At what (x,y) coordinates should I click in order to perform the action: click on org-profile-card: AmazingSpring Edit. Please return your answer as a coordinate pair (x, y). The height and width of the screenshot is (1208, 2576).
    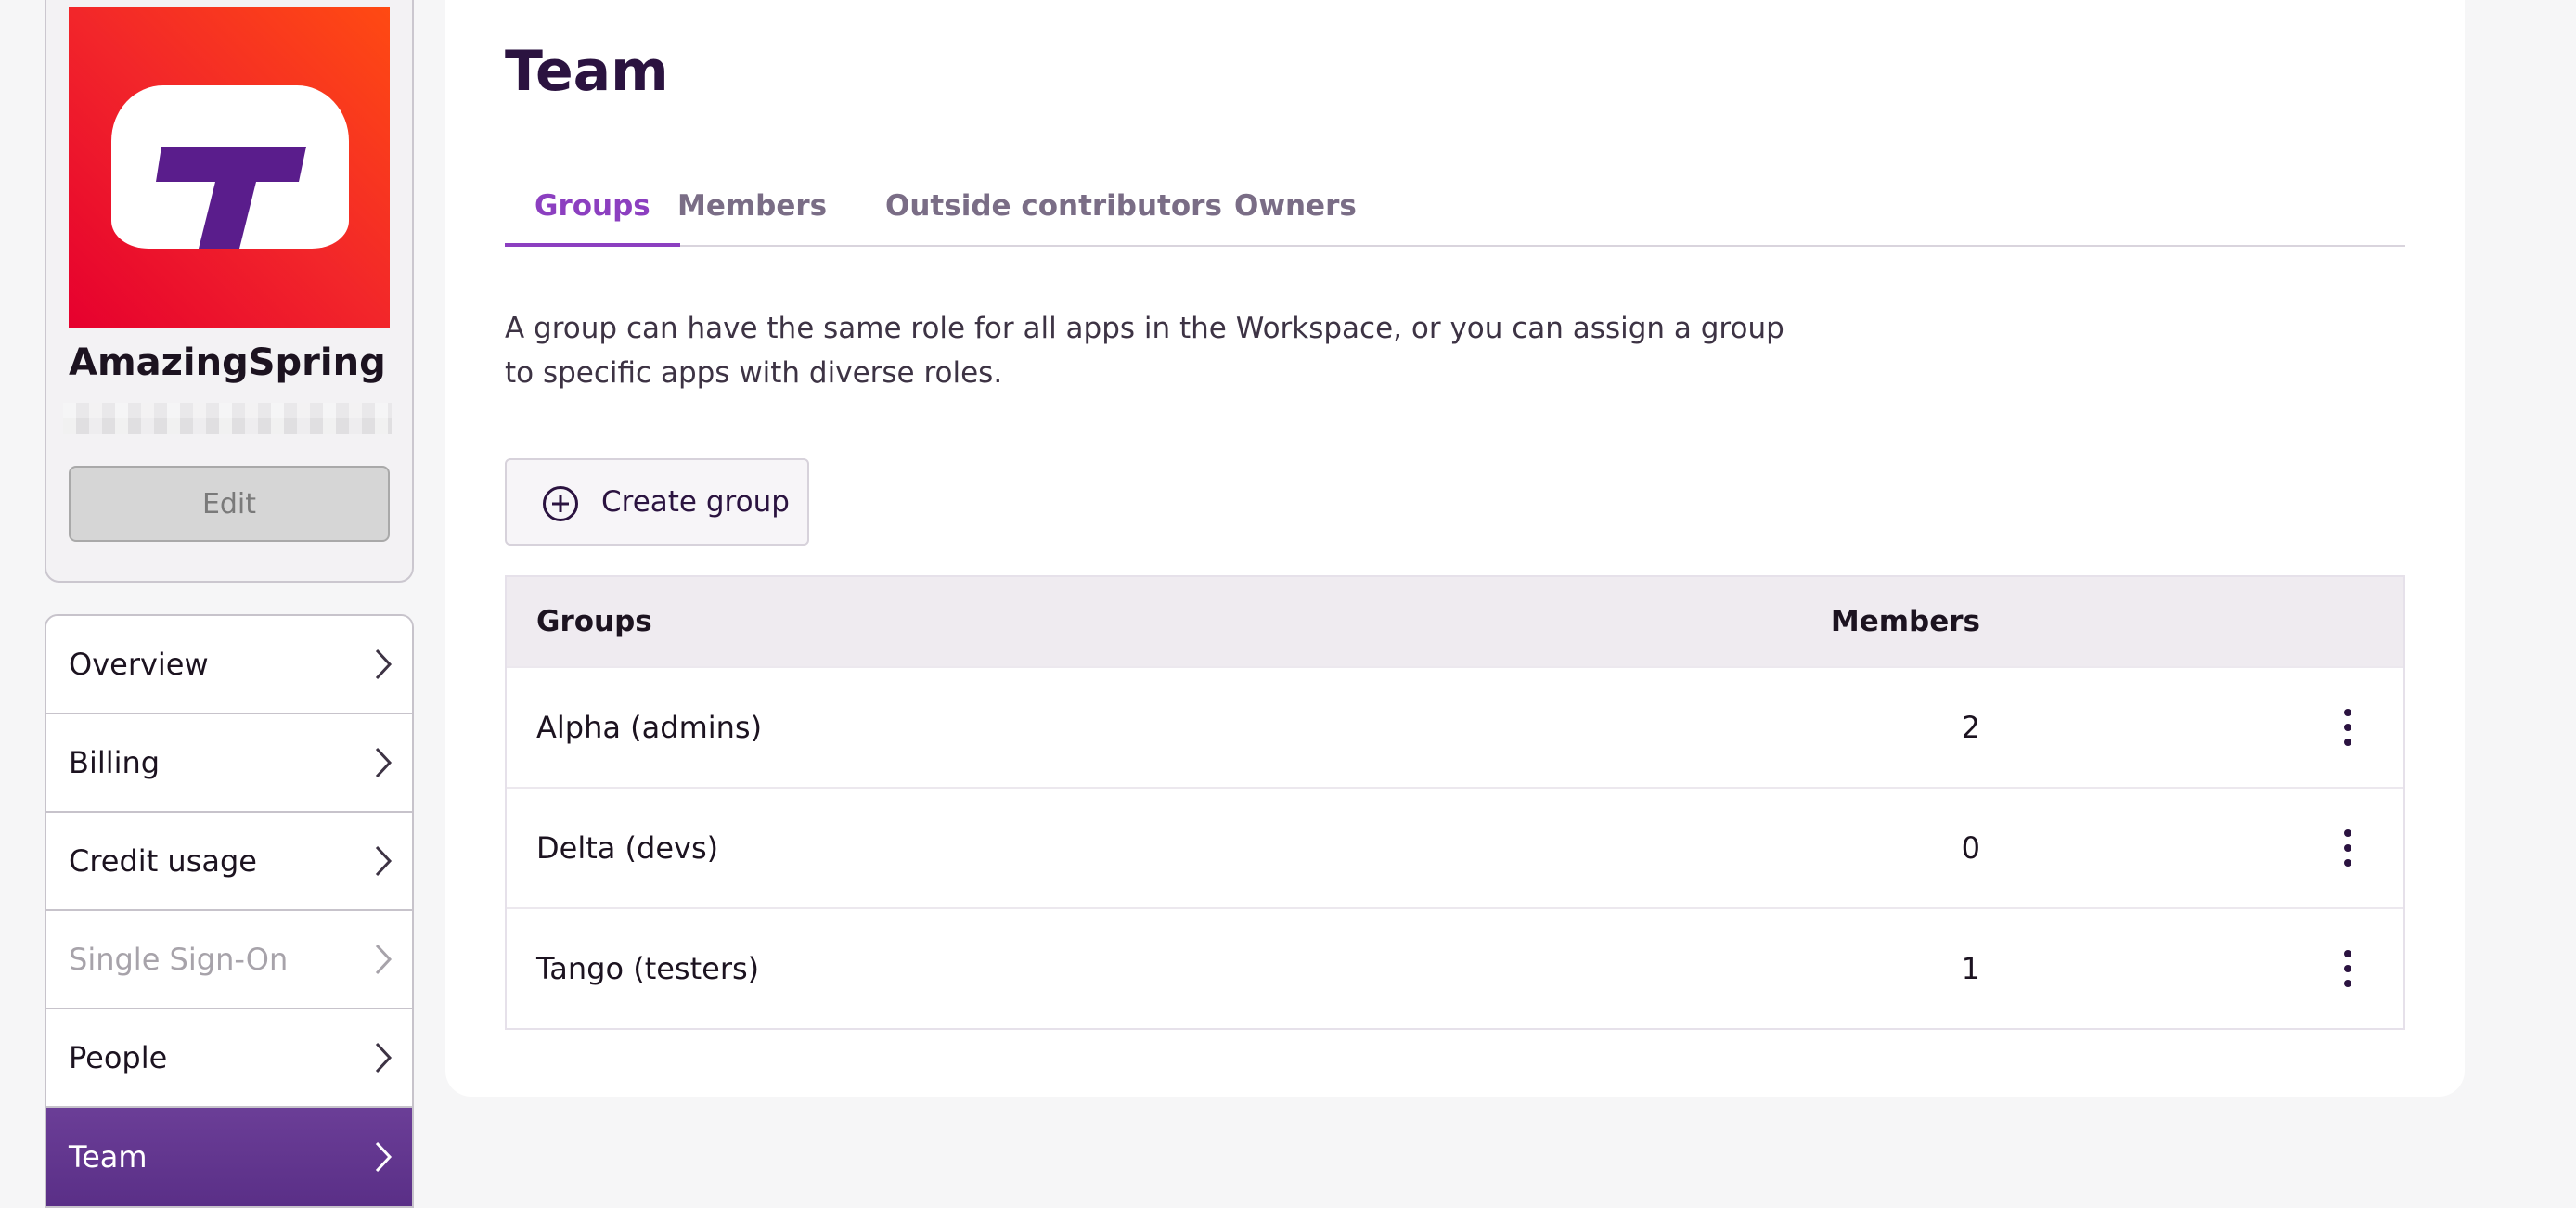
    Looking at the image, I should click on (230, 291).